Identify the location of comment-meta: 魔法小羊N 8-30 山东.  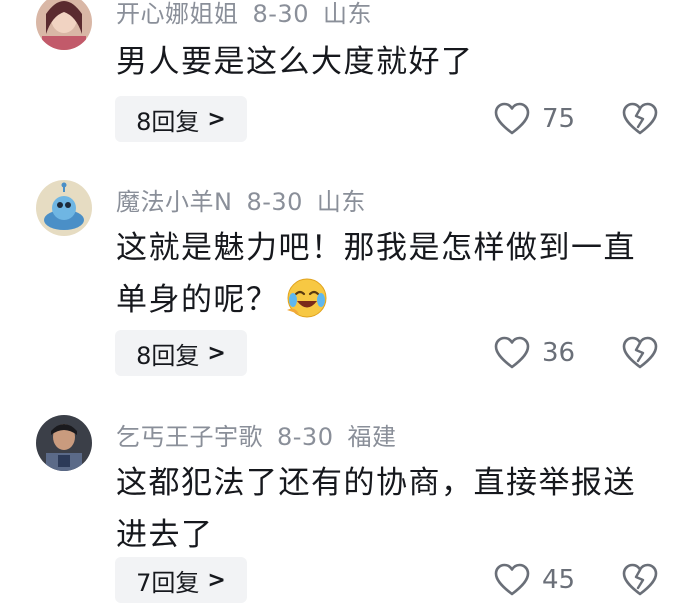
(248, 199).